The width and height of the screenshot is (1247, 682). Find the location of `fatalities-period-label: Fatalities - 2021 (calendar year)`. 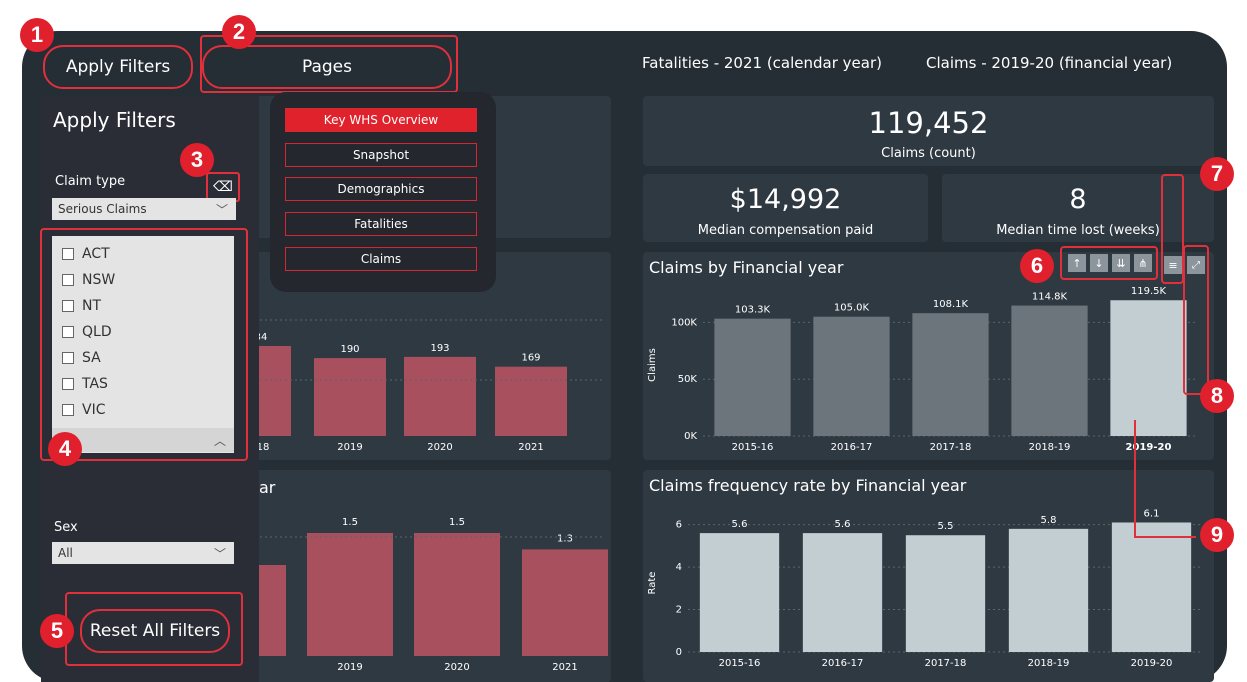

fatalities-period-label: Fatalities - 2021 (calendar year) is located at coordinates (762, 63).